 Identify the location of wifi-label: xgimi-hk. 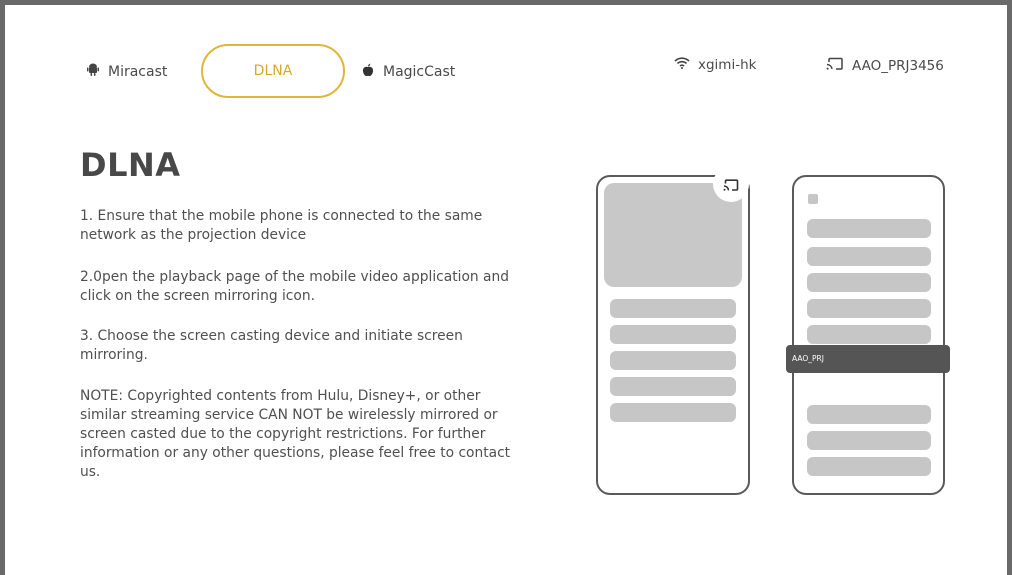
(727, 65).